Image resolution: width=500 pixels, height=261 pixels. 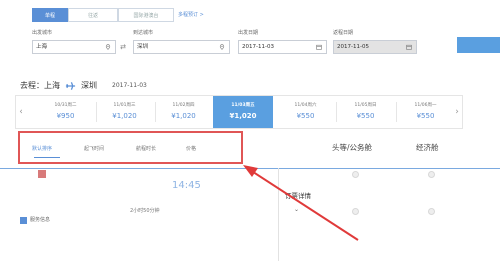 What do you see at coordinates (301, 203) in the screenshot?
I see `annotation-arrow-icon` at bounding box center [301, 203].